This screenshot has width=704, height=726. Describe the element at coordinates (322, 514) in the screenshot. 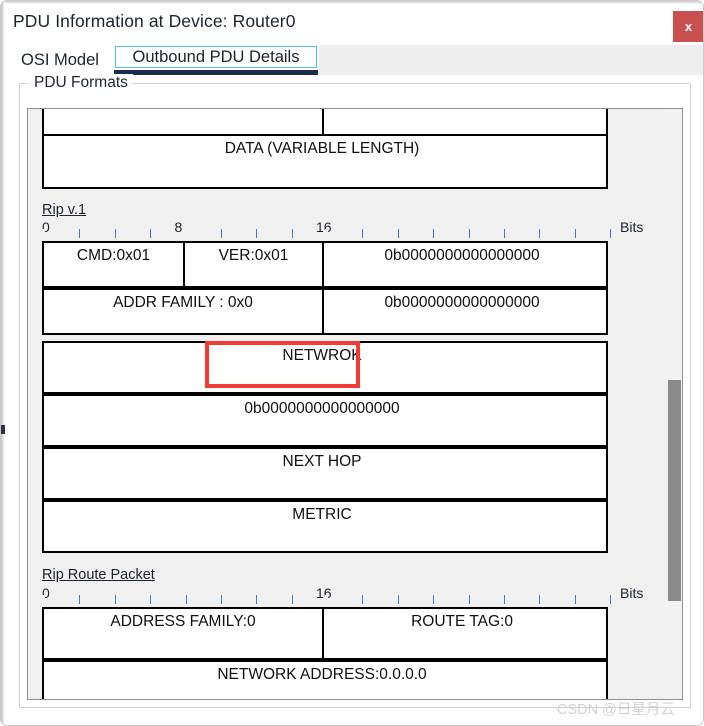

I see `pdu-field-cell: METRIC` at that location.